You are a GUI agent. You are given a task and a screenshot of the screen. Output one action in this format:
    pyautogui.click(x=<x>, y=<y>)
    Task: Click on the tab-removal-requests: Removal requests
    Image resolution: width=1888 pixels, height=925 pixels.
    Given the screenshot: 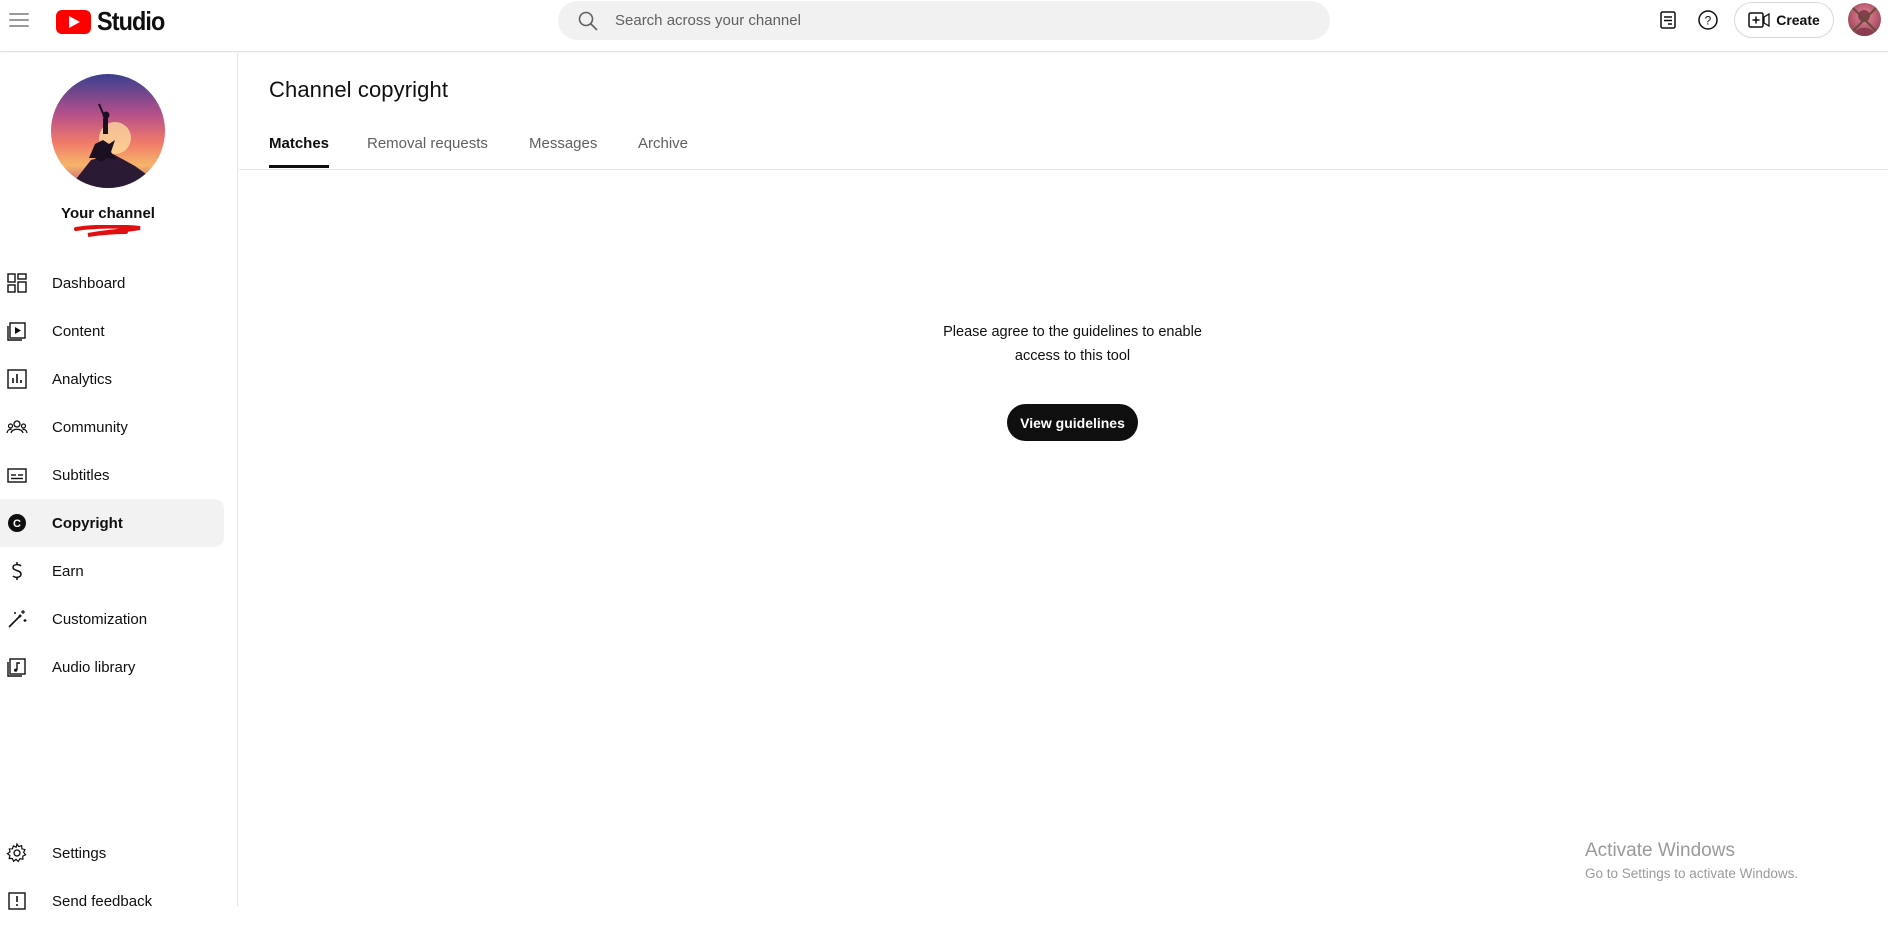 What is the action you would take?
    pyautogui.click(x=427, y=143)
    